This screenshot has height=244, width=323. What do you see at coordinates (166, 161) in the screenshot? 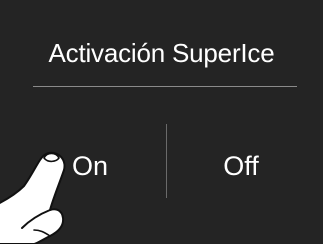
I see `option-divider` at bounding box center [166, 161].